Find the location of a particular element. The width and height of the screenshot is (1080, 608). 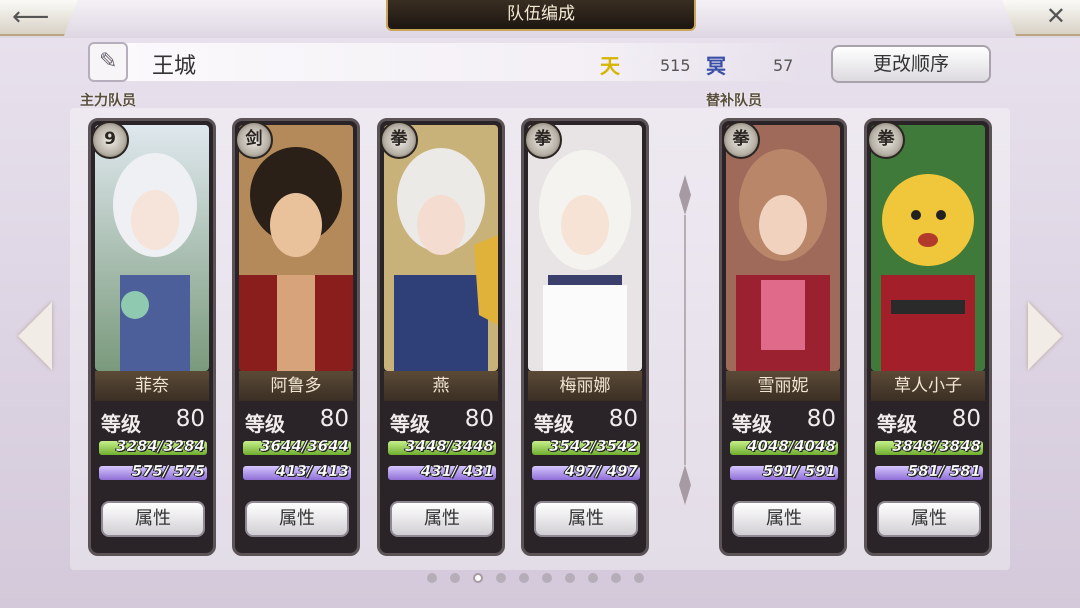

quill-icon: ✎ is located at coordinates (108, 61).